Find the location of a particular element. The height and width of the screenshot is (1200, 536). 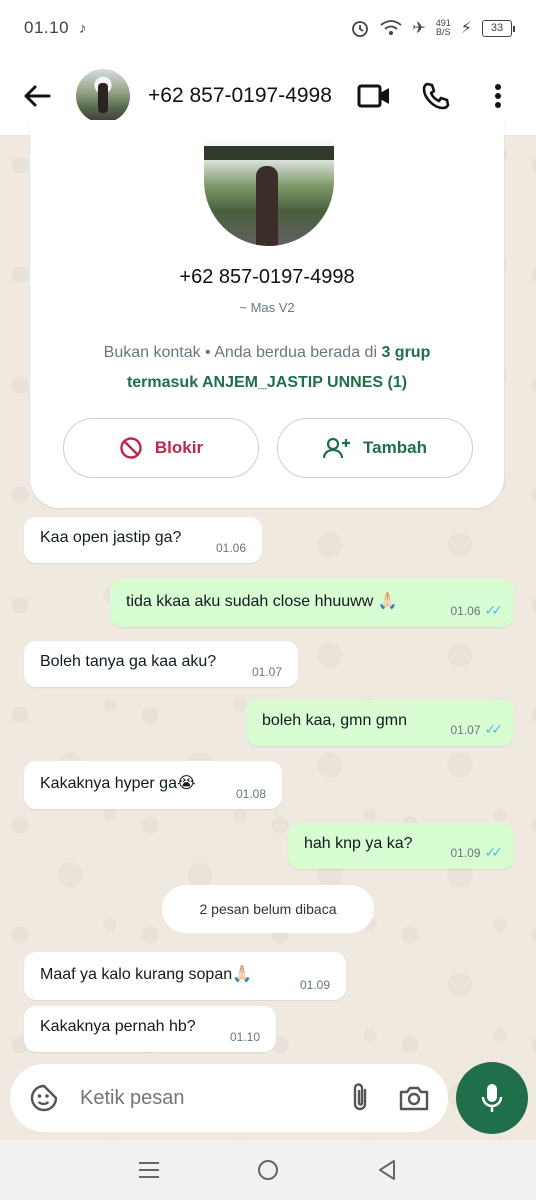

recents-button is located at coordinates (149, 1170).